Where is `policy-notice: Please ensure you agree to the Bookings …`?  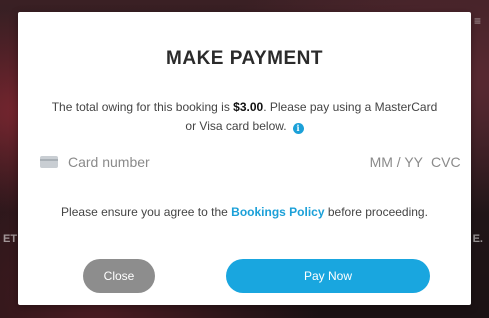
policy-notice: Please ensure you agree to the Bookings … is located at coordinates (244, 212).